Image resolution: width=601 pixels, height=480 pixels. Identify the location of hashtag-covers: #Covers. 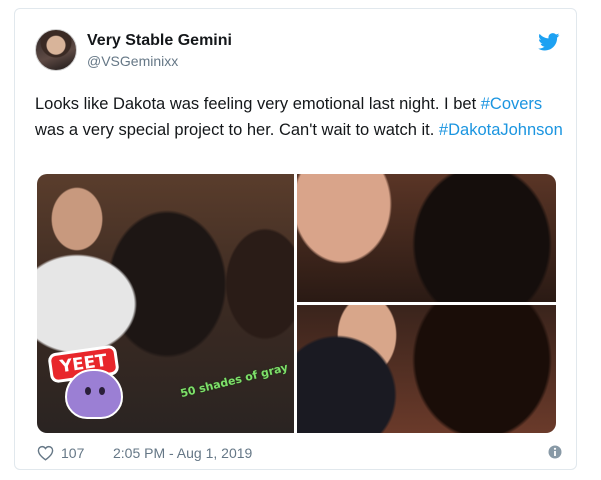
(511, 104).